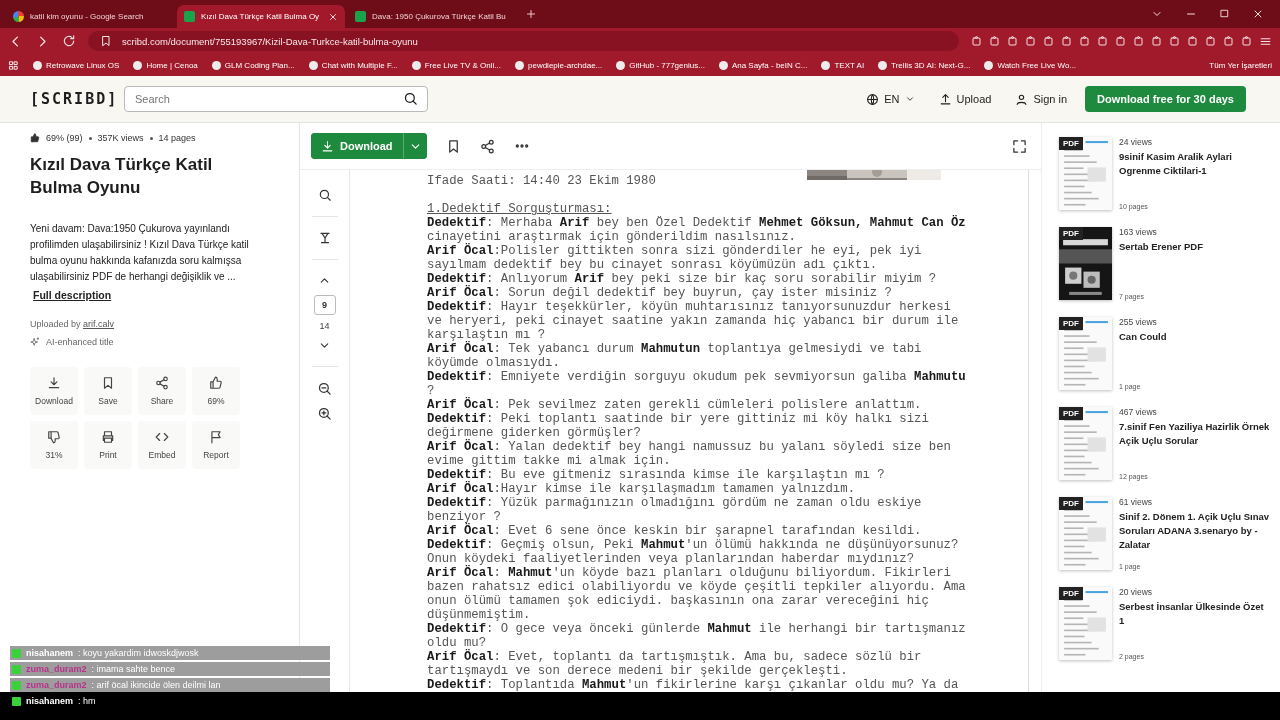 The height and width of the screenshot is (720, 1280). I want to click on action-button: Save, so click(108, 391).